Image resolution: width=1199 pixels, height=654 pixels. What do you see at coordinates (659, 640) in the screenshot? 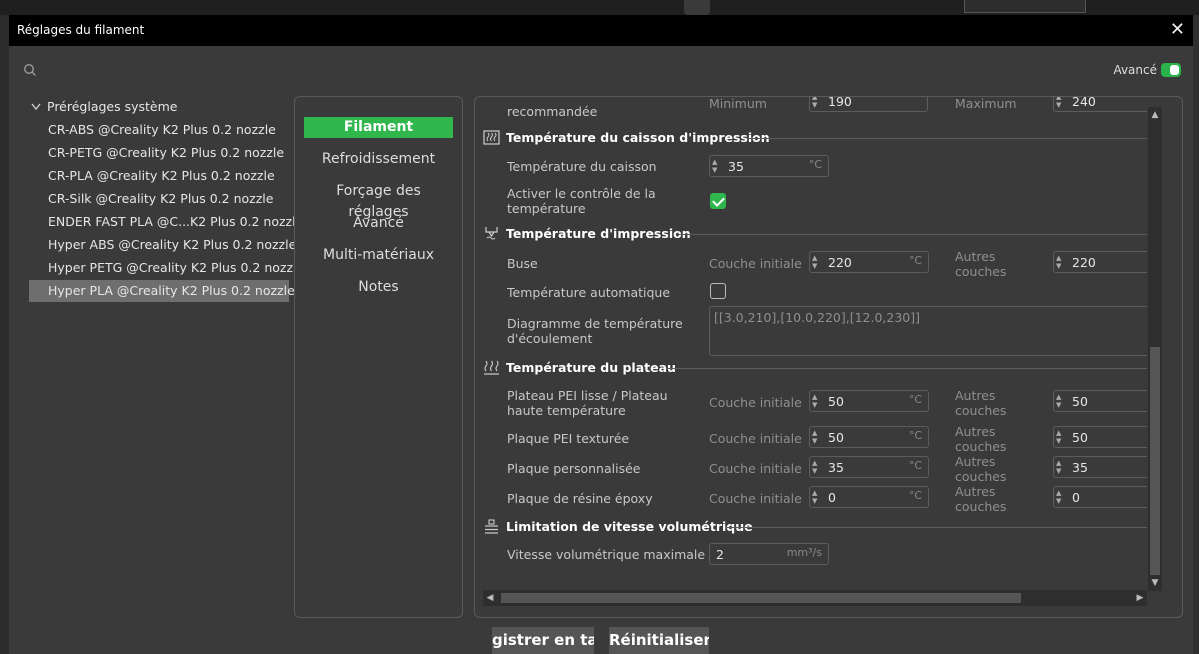
I see `reset-button: Réinitialiser` at bounding box center [659, 640].